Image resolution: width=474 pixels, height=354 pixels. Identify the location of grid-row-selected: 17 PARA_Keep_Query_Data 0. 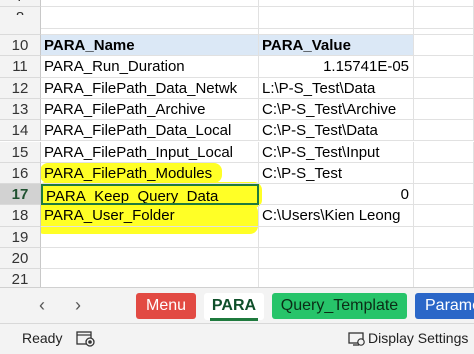
(237, 195).